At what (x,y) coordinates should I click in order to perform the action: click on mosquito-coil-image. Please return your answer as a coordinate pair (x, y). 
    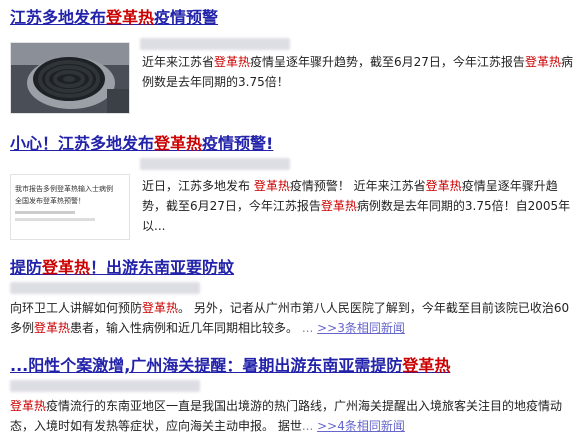
    Looking at the image, I should click on (70, 78).